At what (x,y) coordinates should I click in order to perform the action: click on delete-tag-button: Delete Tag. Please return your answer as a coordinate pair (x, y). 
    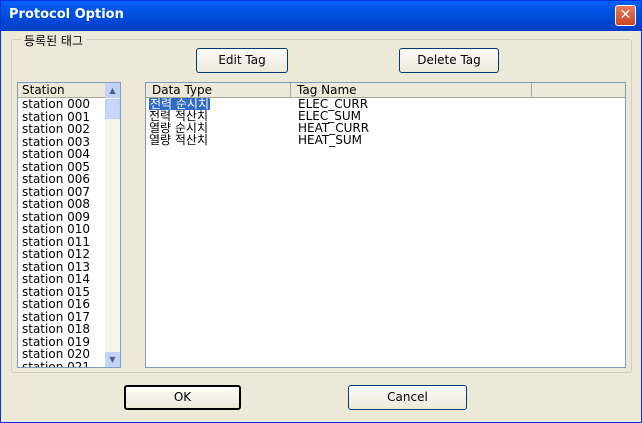
    Looking at the image, I should click on (449, 60).